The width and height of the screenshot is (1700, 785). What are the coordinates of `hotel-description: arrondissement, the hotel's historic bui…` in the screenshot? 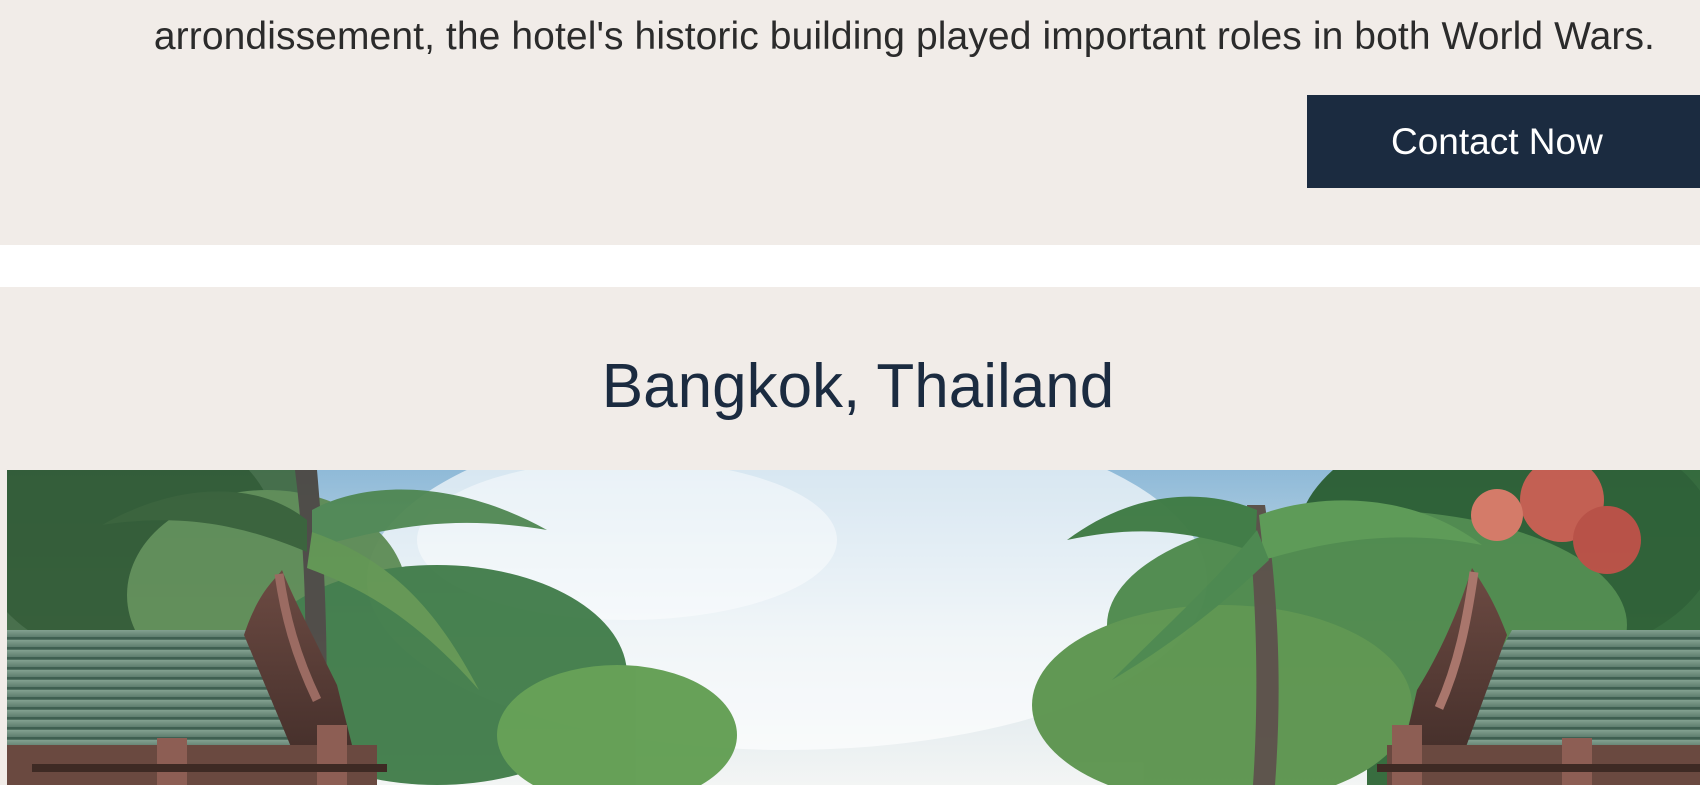 It's located at (904, 36).